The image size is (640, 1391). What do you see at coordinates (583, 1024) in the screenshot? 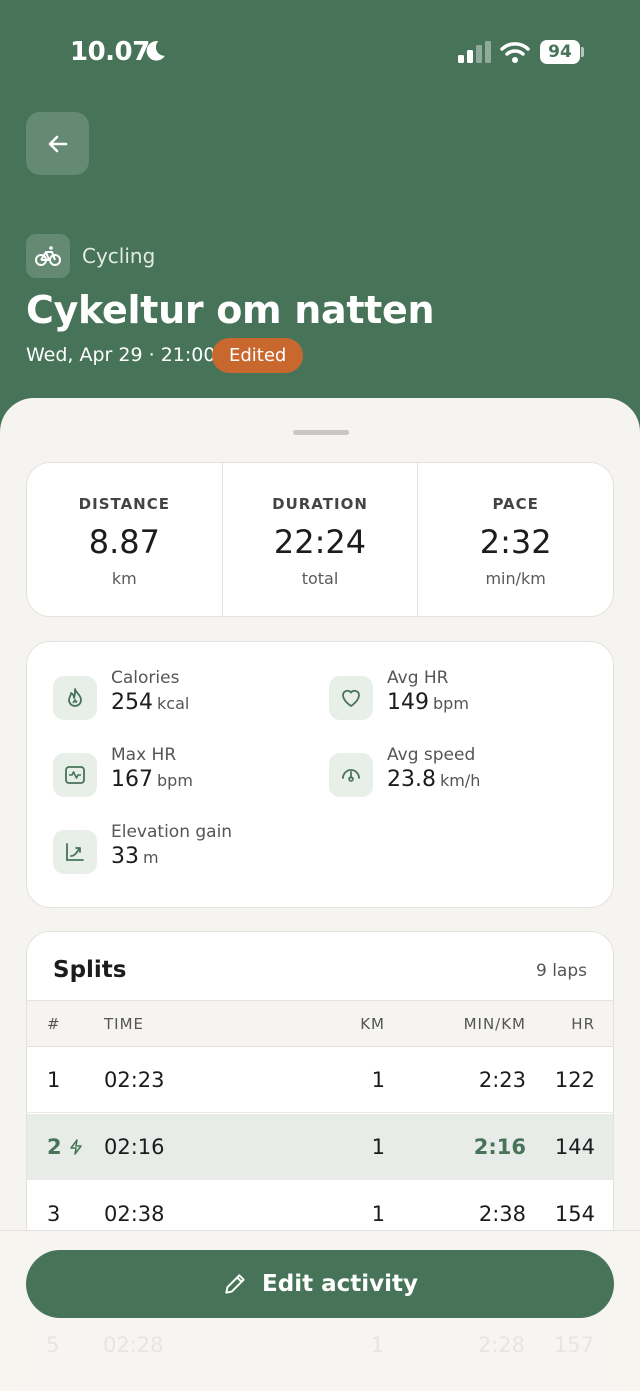
I see `column-header-hr: HR` at bounding box center [583, 1024].